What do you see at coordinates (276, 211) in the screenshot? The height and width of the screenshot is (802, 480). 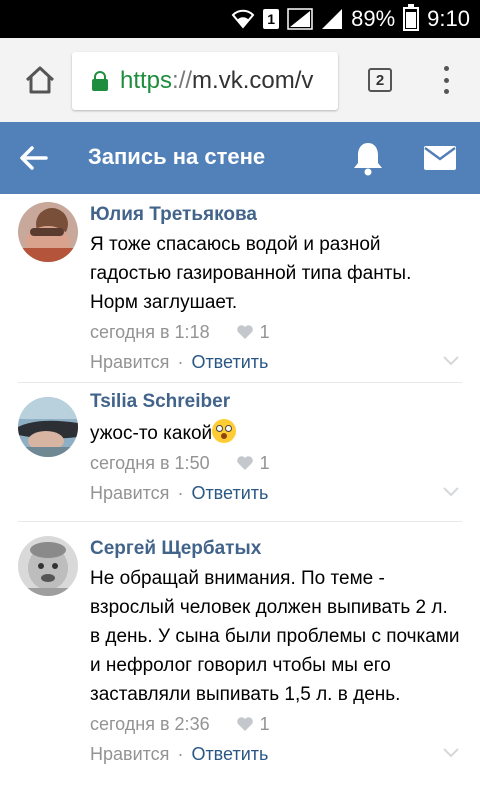 I see `comment-author: Юлия Третьякова` at bounding box center [276, 211].